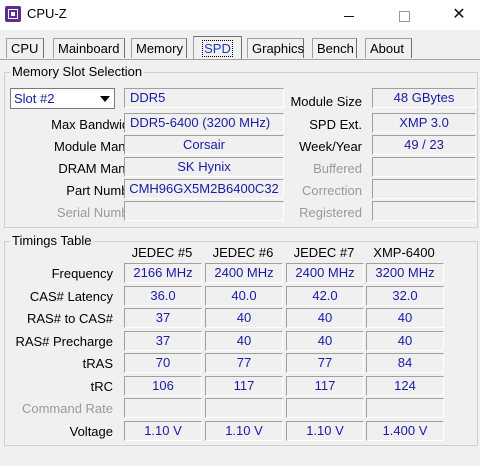 This screenshot has width=480, height=466. Describe the element at coordinates (52, 240) in the screenshot. I see `timings-group-title: Timings Table` at that location.